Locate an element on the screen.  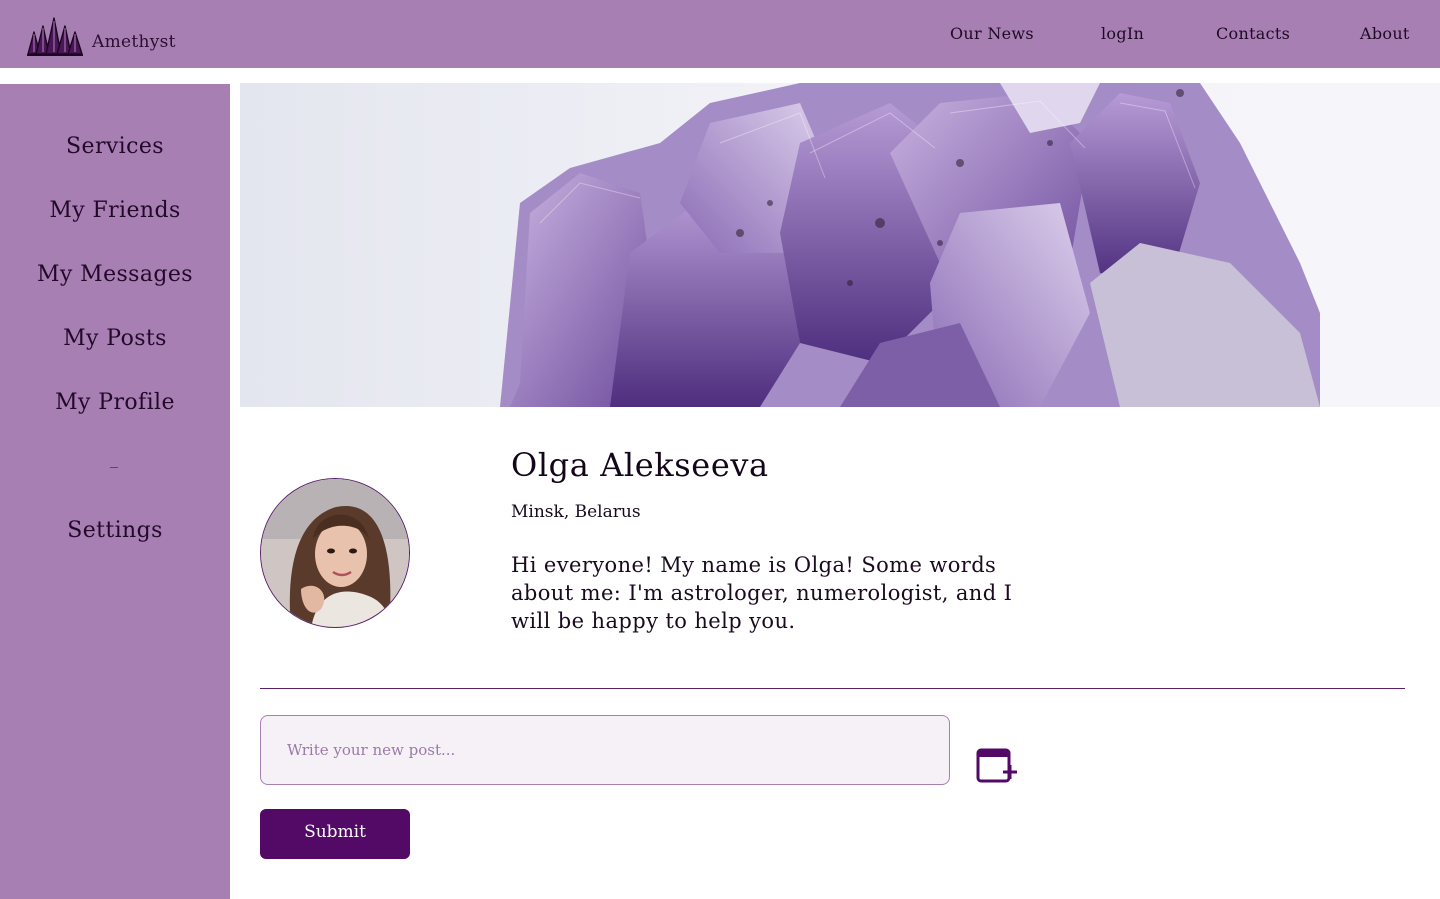
nav-our-news: Our News is located at coordinates (992, 33).